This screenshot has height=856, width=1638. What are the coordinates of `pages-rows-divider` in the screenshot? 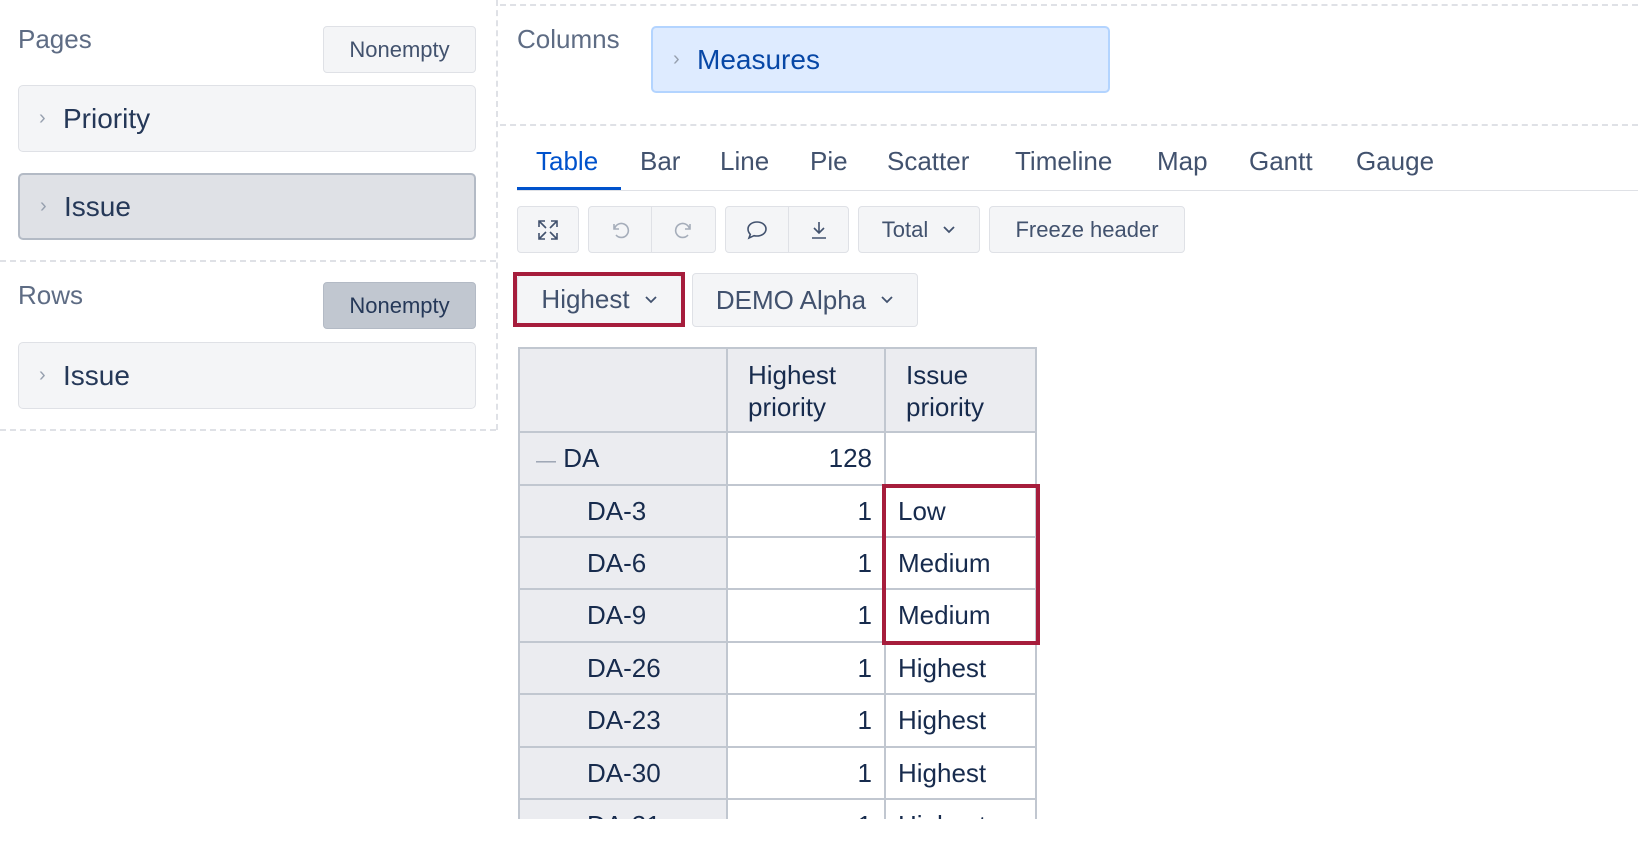 It's located at (248, 261).